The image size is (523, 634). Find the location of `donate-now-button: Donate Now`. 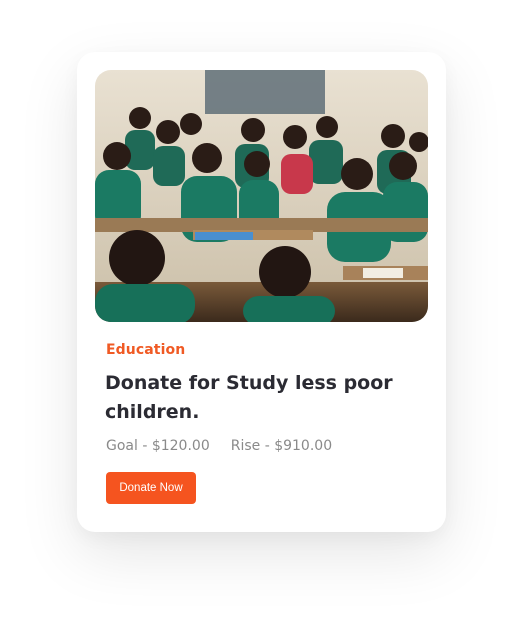

donate-now-button: Donate Now is located at coordinates (151, 488).